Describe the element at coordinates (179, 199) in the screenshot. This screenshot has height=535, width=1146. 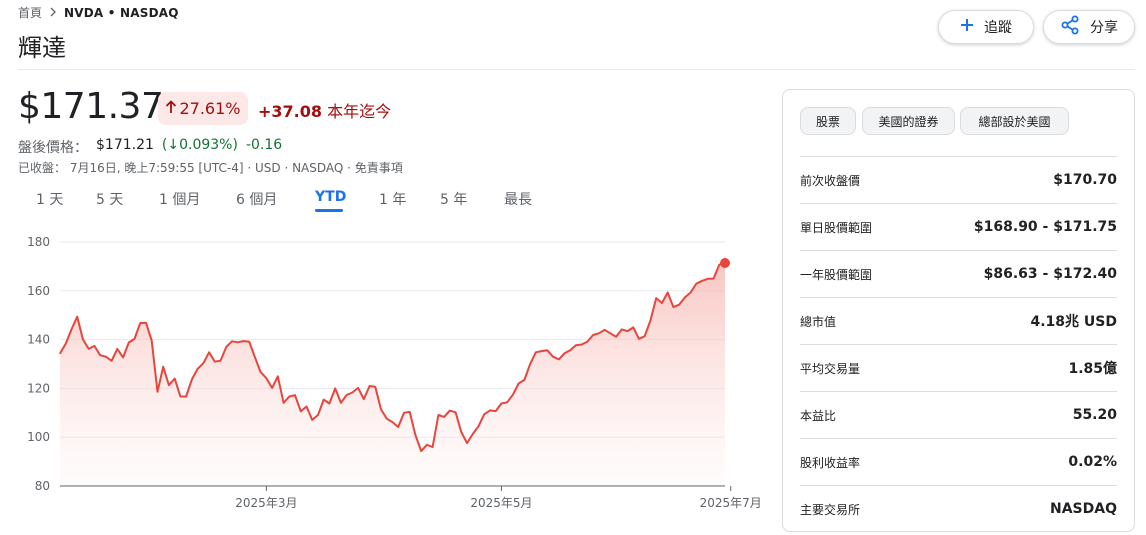
I see `tab-1-month: 1 個月` at that location.